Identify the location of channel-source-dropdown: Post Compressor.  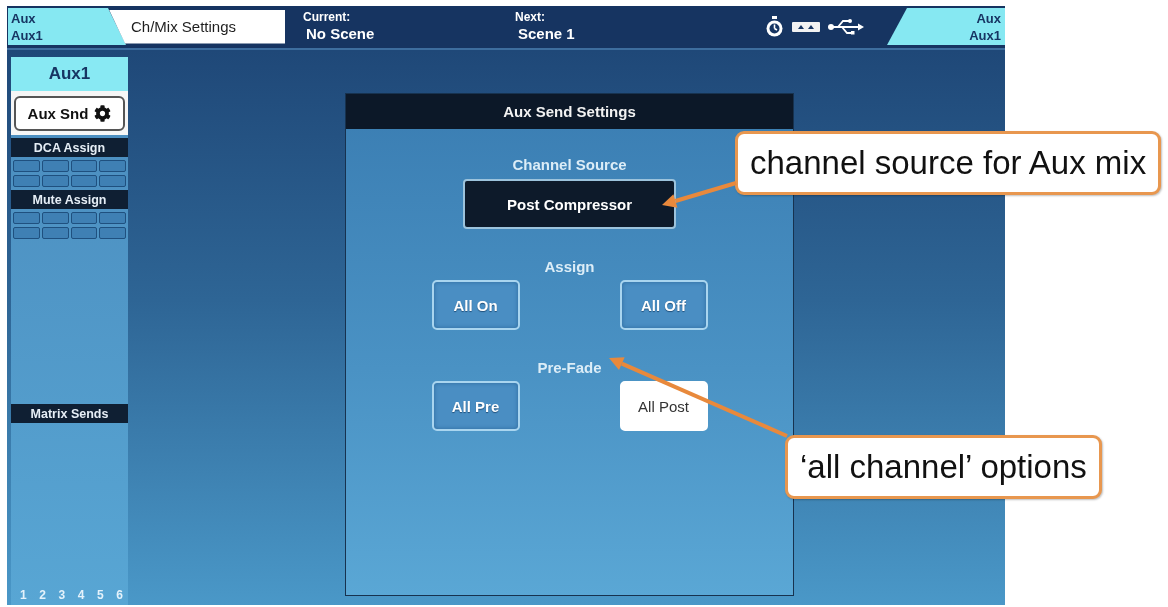
(569, 204).